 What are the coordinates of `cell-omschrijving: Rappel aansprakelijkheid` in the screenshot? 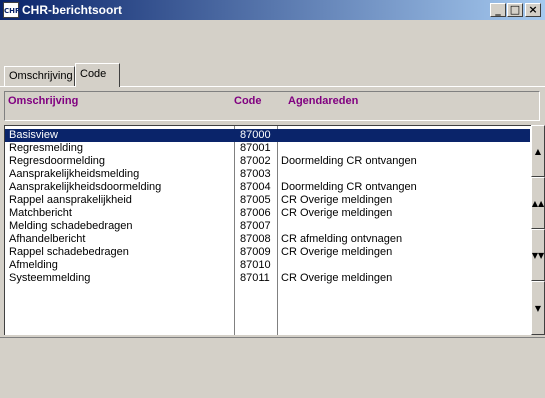 It's located at (70, 200).